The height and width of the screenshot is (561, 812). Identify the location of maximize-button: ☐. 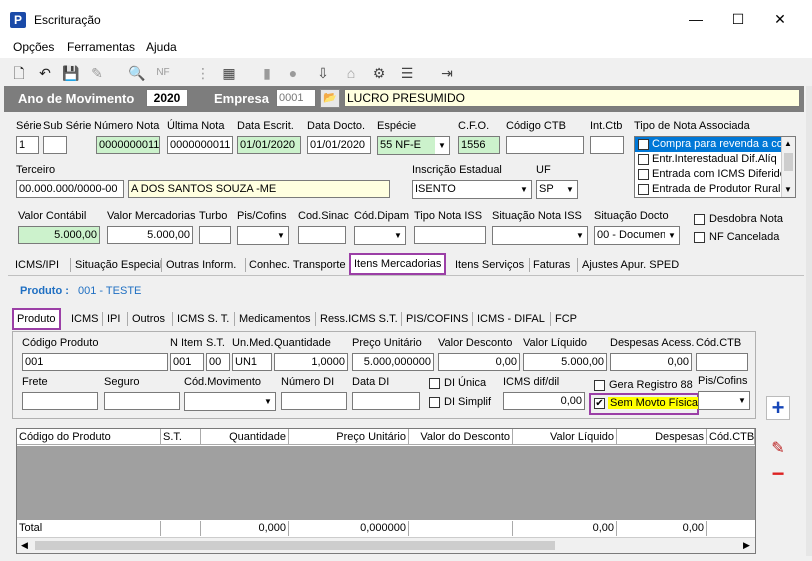
(738, 19).